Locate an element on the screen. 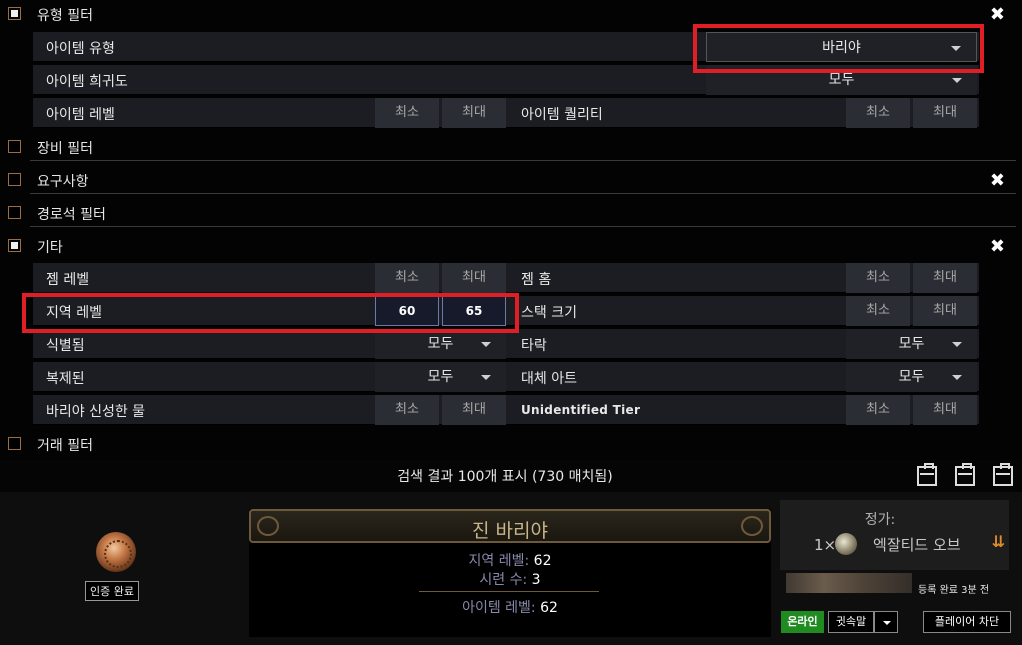  group-equipment-filters: 장비 필터 is located at coordinates (511, 147).